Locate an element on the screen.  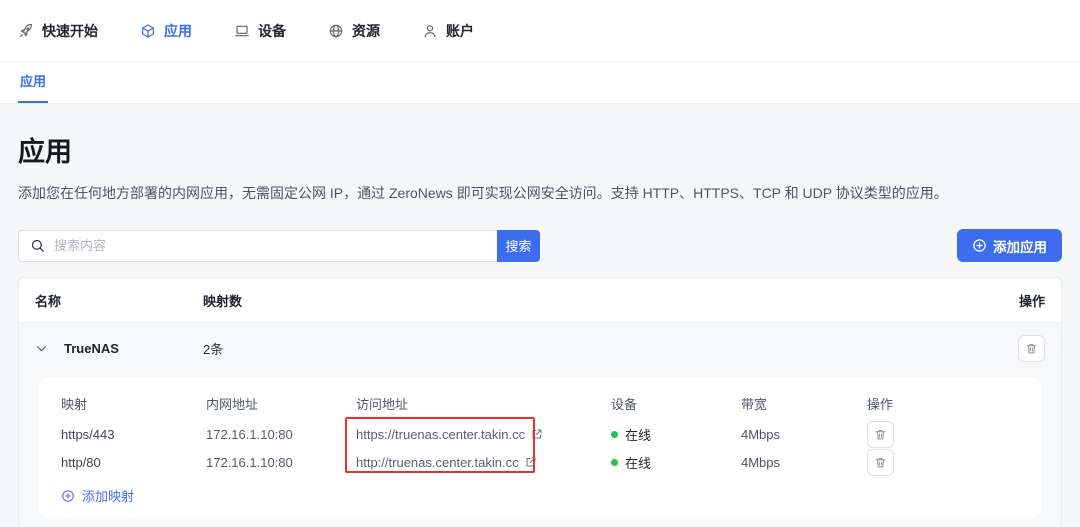
nav-label: 设备 is located at coordinates (272, 30).